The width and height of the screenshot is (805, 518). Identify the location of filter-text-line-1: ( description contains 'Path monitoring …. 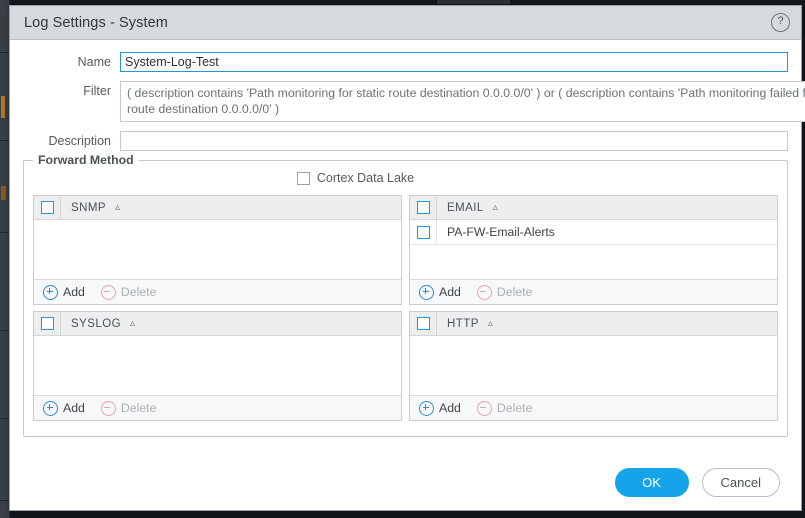
(466, 93).